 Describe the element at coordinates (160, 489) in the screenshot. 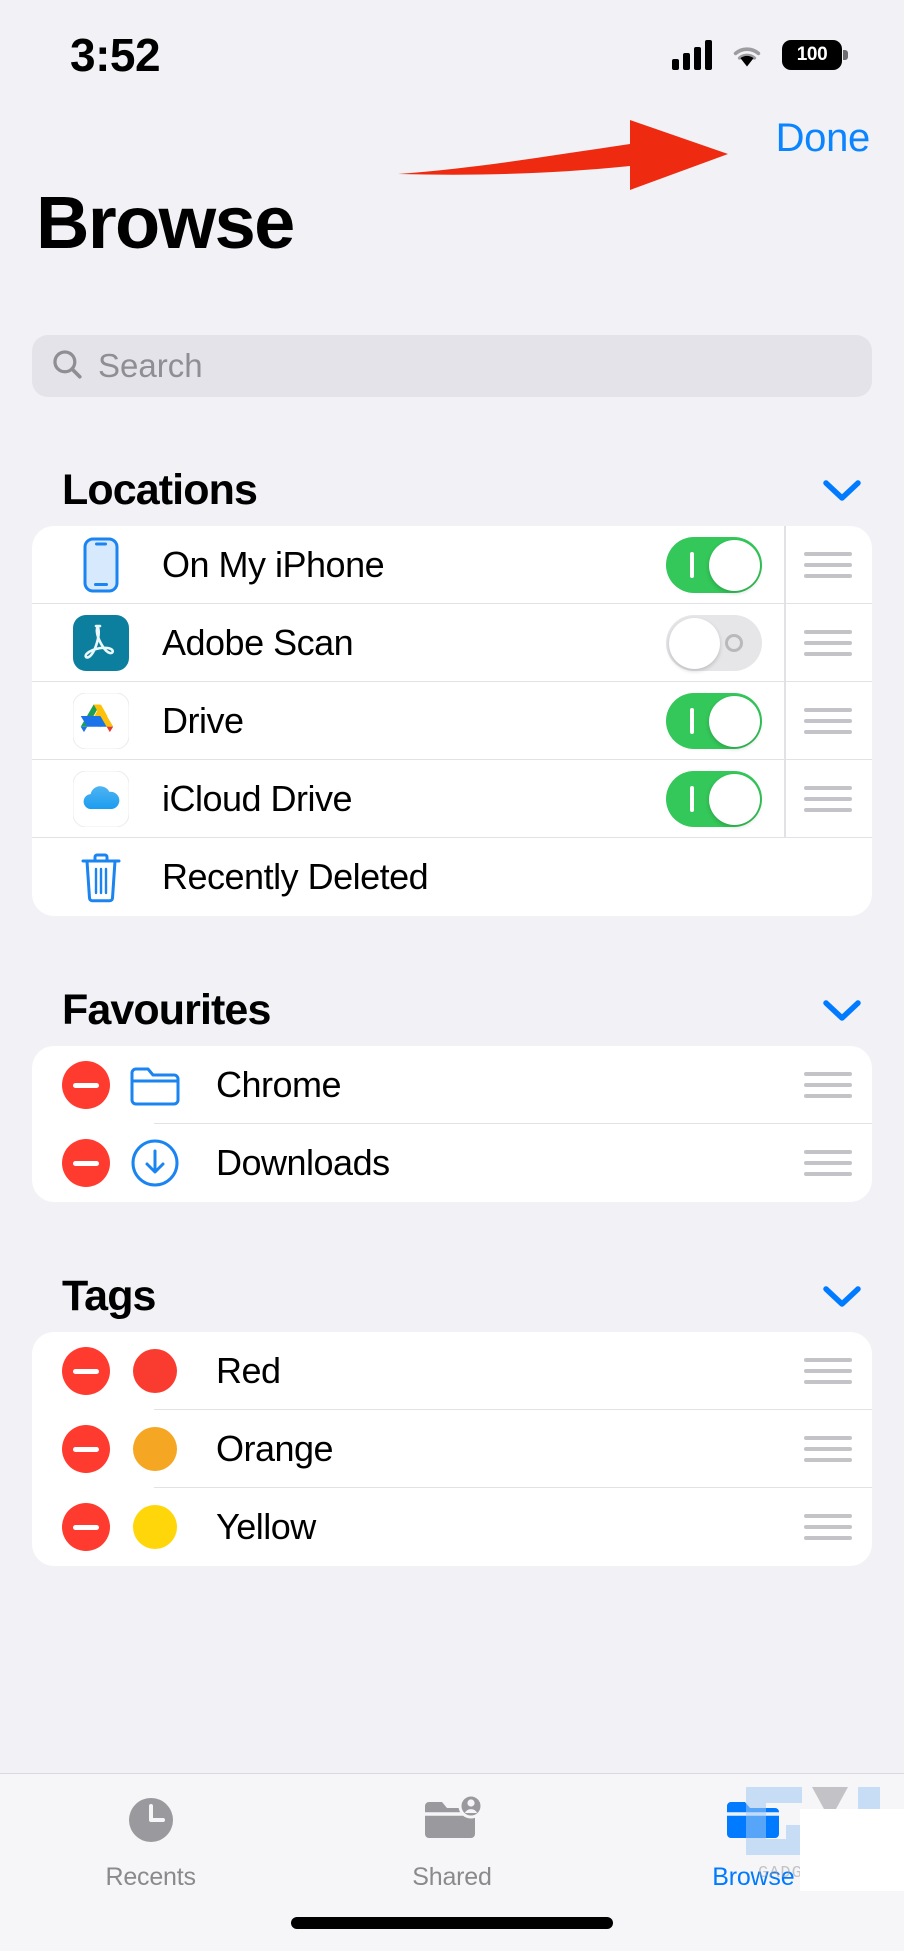

I see `section-title-locations: Locations` at that location.